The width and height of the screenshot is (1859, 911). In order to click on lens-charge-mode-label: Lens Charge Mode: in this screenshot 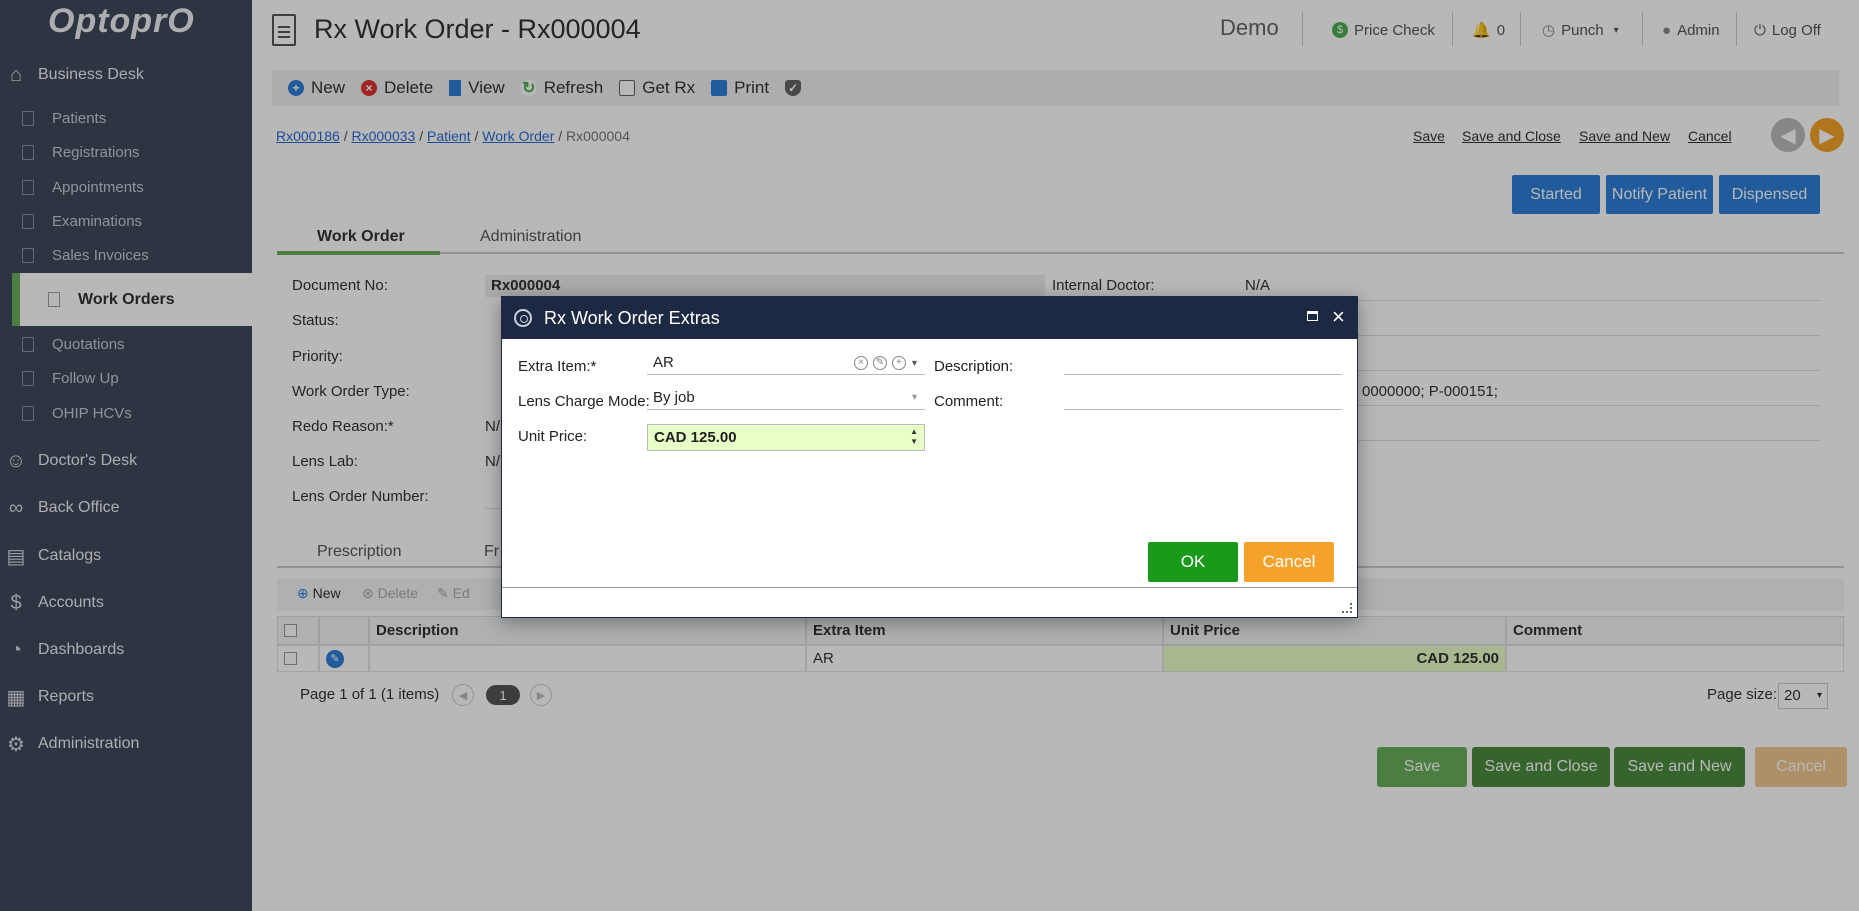, I will do `click(584, 401)`.